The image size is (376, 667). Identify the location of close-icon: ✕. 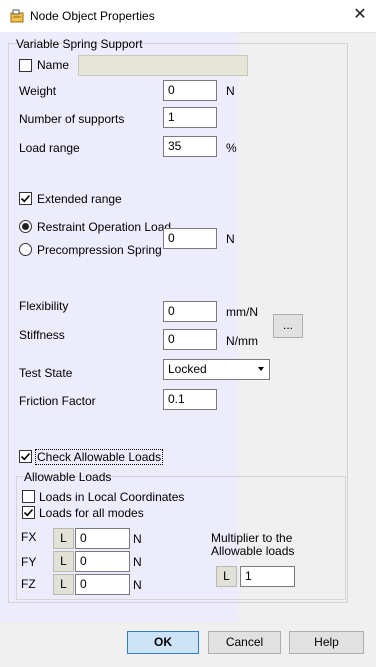
(360, 15).